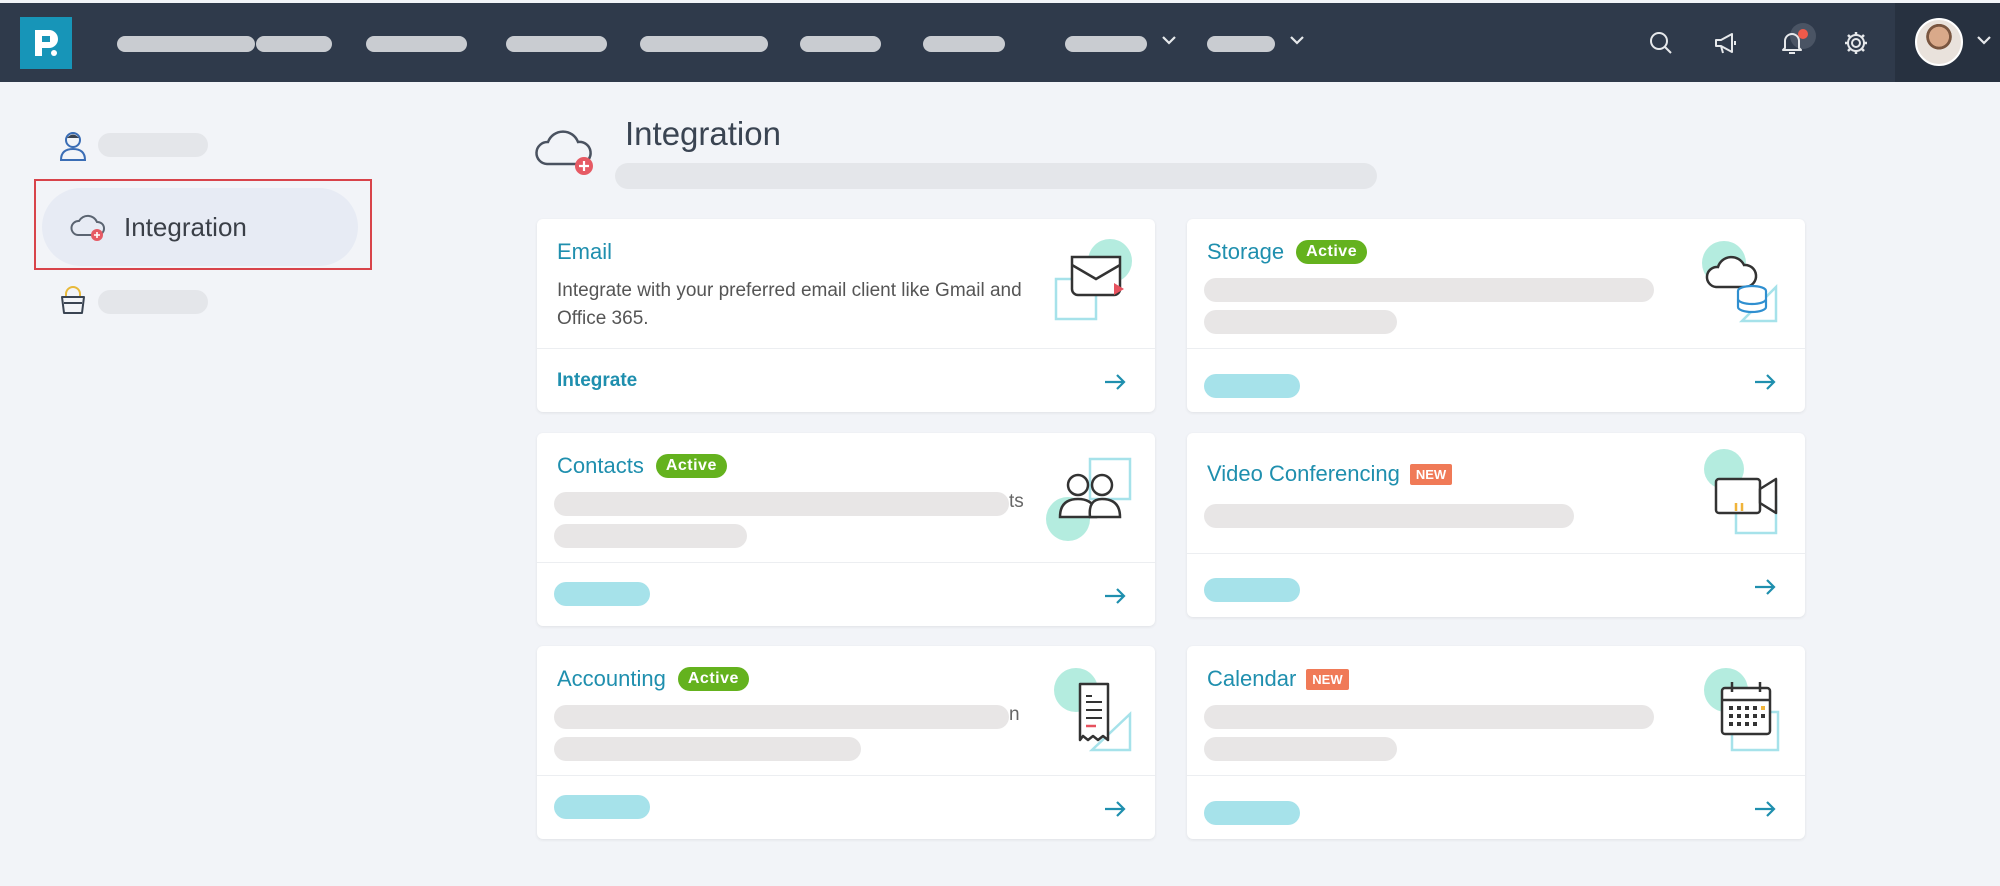 This screenshot has height=886, width=2000. What do you see at coordinates (153, 145) in the screenshot?
I see `sidebar-item-profile` at bounding box center [153, 145].